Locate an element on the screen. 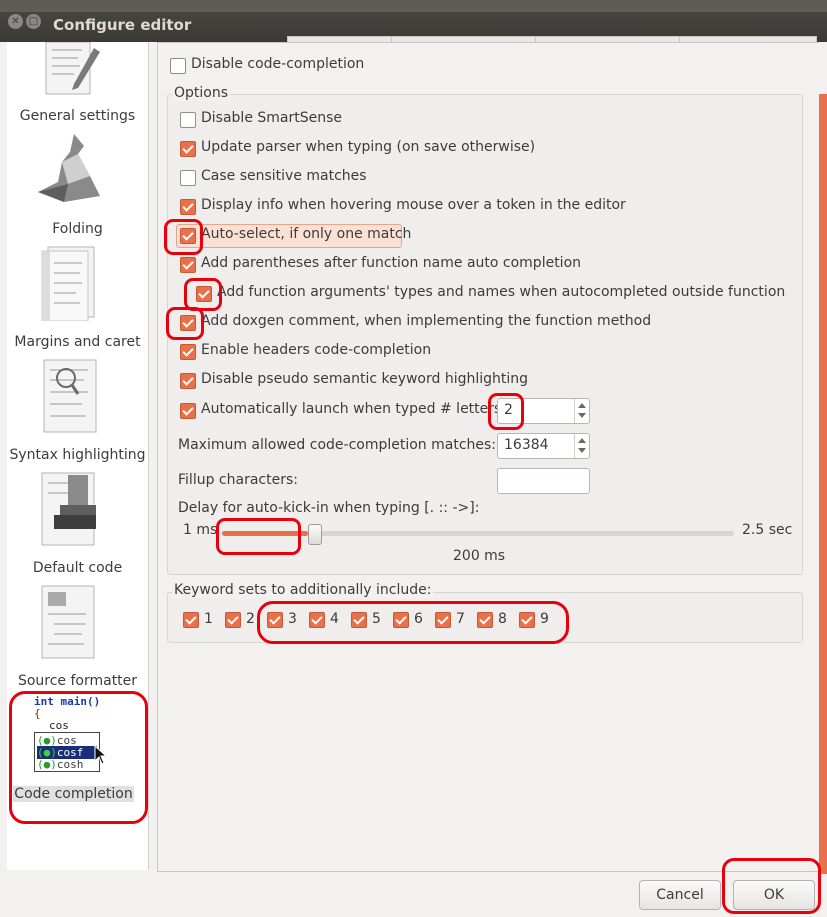 This screenshot has height=917, width=827. right-edge is located at coordinates (823, 68).